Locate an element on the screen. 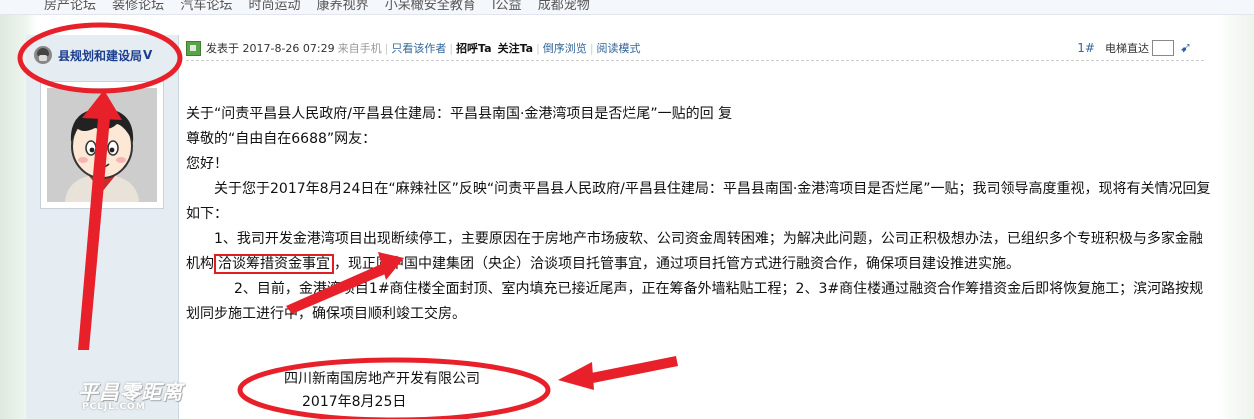 This screenshot has height=419, width=1254. nav-link: 时尚运动 is located at coordinates (274, 6).